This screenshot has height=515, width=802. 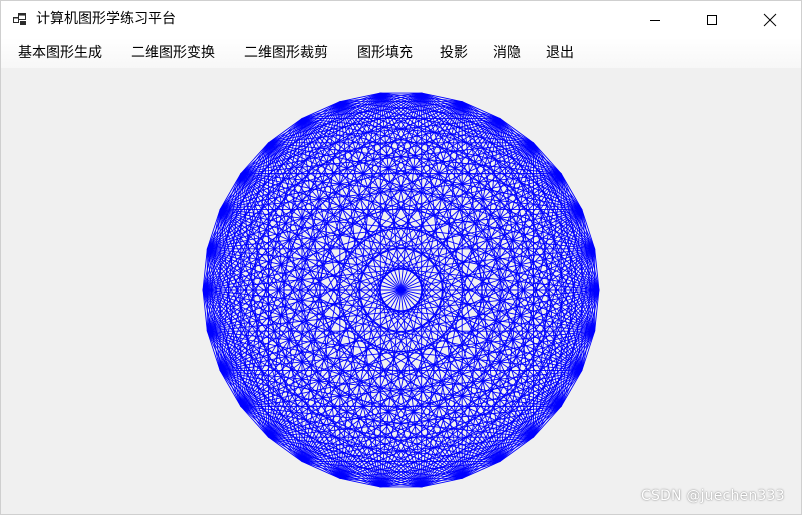 I want to click on menu-2d-transform: 二维图形变换, so click(x=173, y=53).